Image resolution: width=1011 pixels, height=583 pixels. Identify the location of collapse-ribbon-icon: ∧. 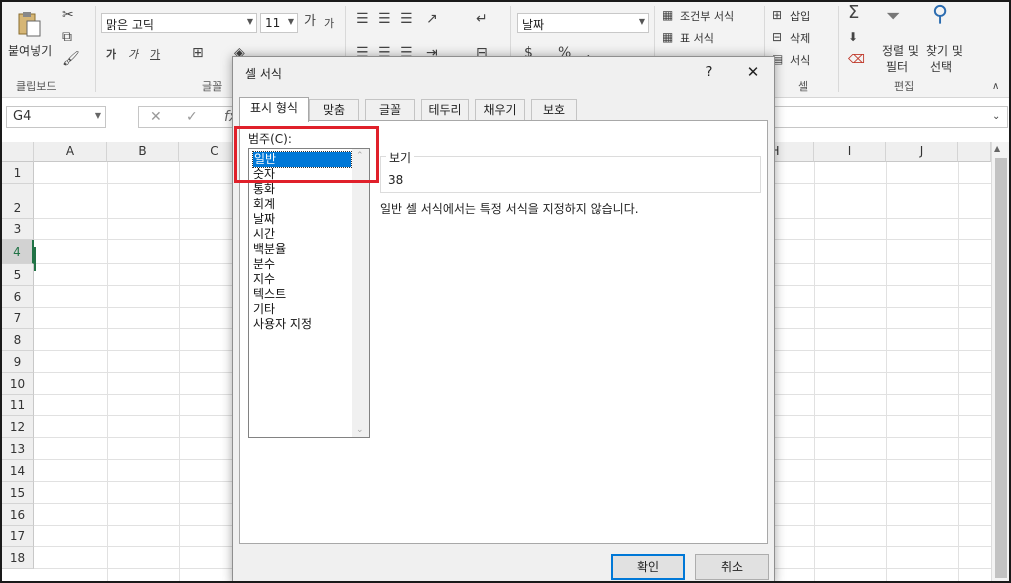
(995, 87).